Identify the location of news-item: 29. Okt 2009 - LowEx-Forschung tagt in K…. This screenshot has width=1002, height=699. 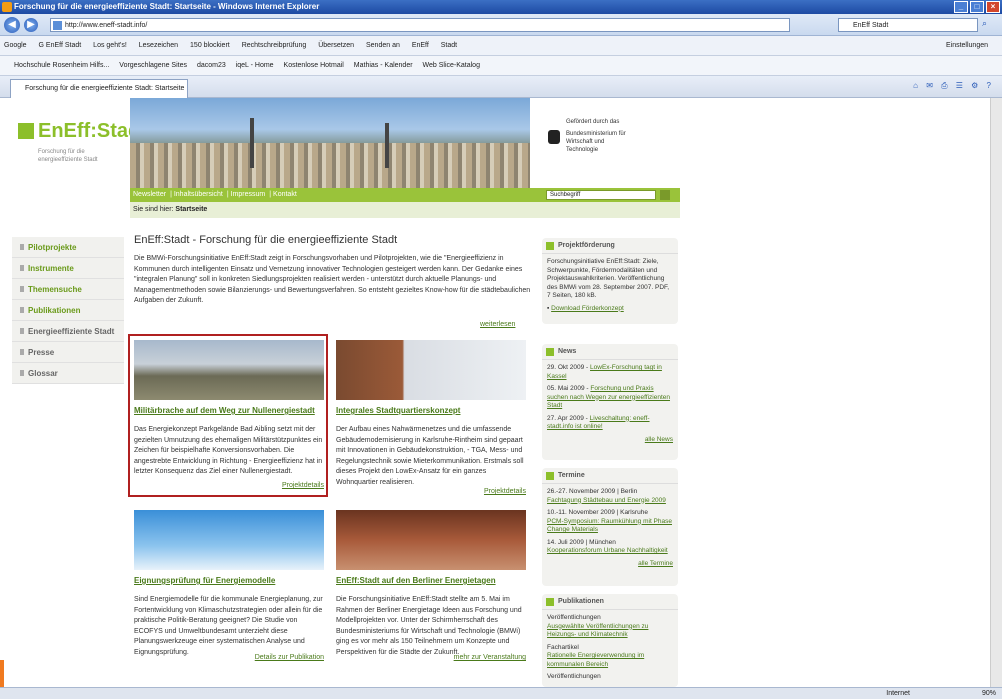
(604, 372).